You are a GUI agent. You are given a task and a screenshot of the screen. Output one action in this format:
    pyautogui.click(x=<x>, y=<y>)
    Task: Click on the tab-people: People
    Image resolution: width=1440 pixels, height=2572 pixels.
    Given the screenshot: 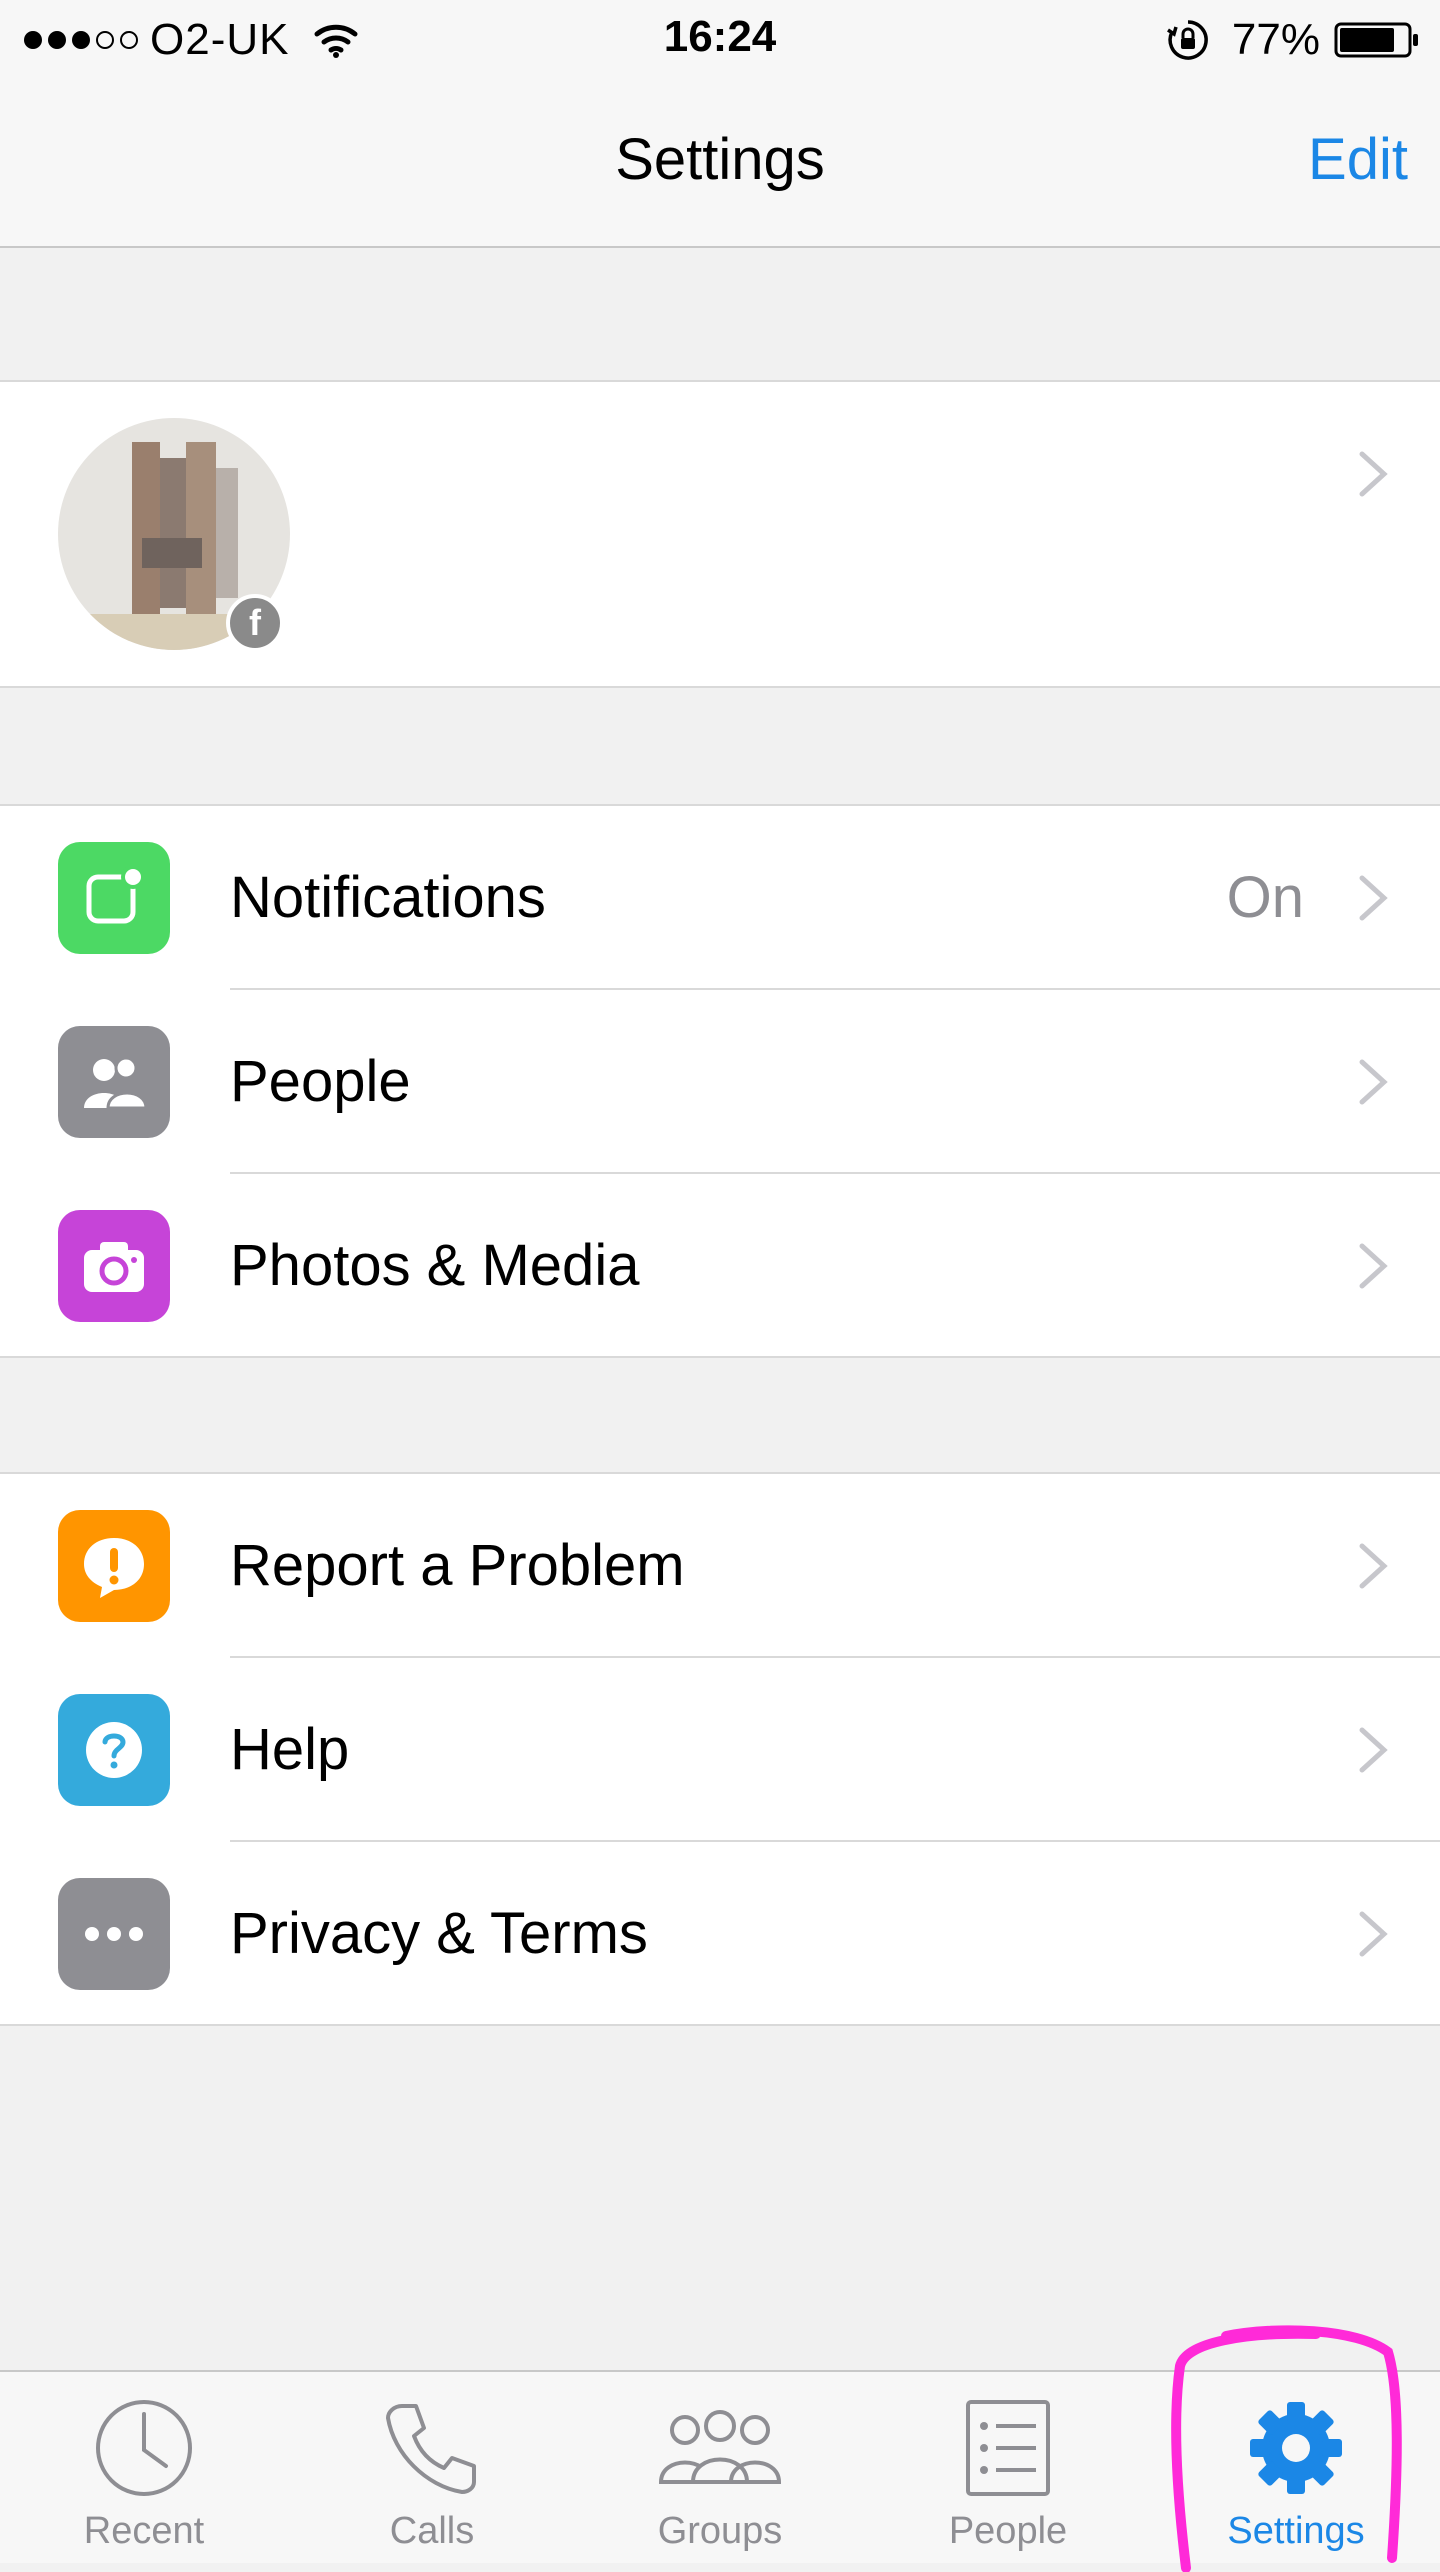 What is the action you would take?
    pyautogui.click(x=1008, y=2467)
    